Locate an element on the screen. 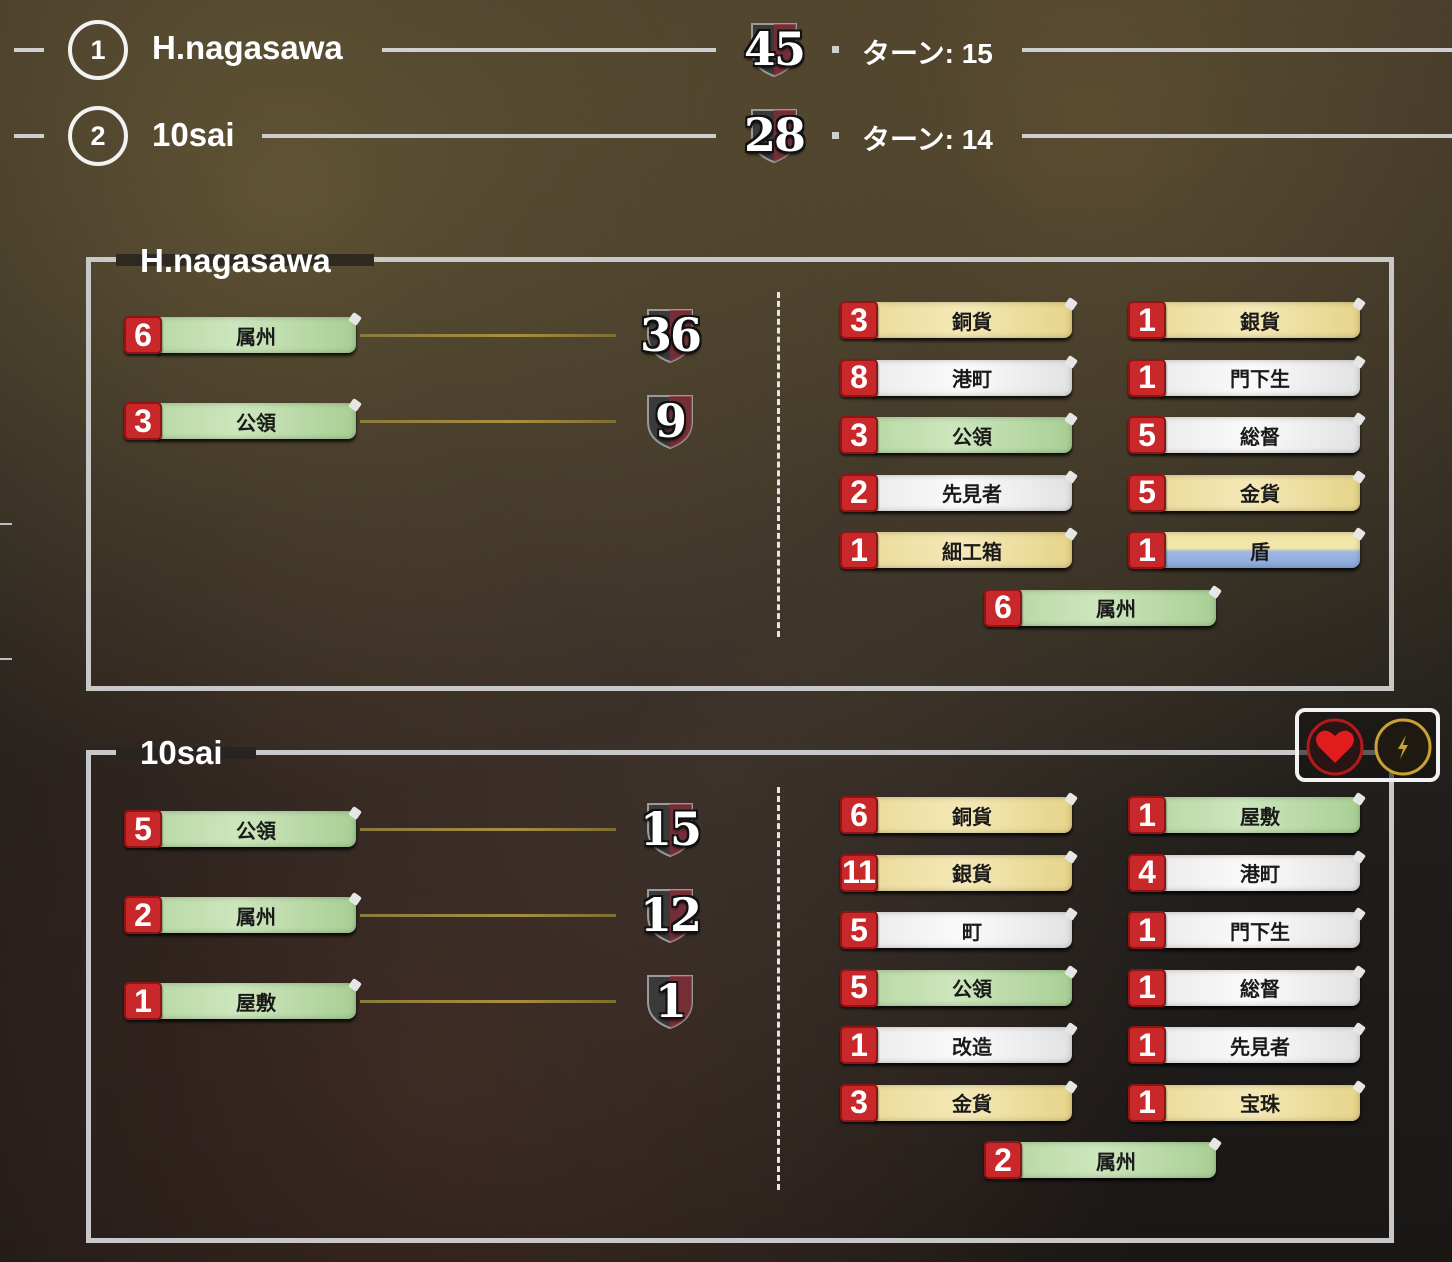  heart-icon is located at coordinates (1335, 749).